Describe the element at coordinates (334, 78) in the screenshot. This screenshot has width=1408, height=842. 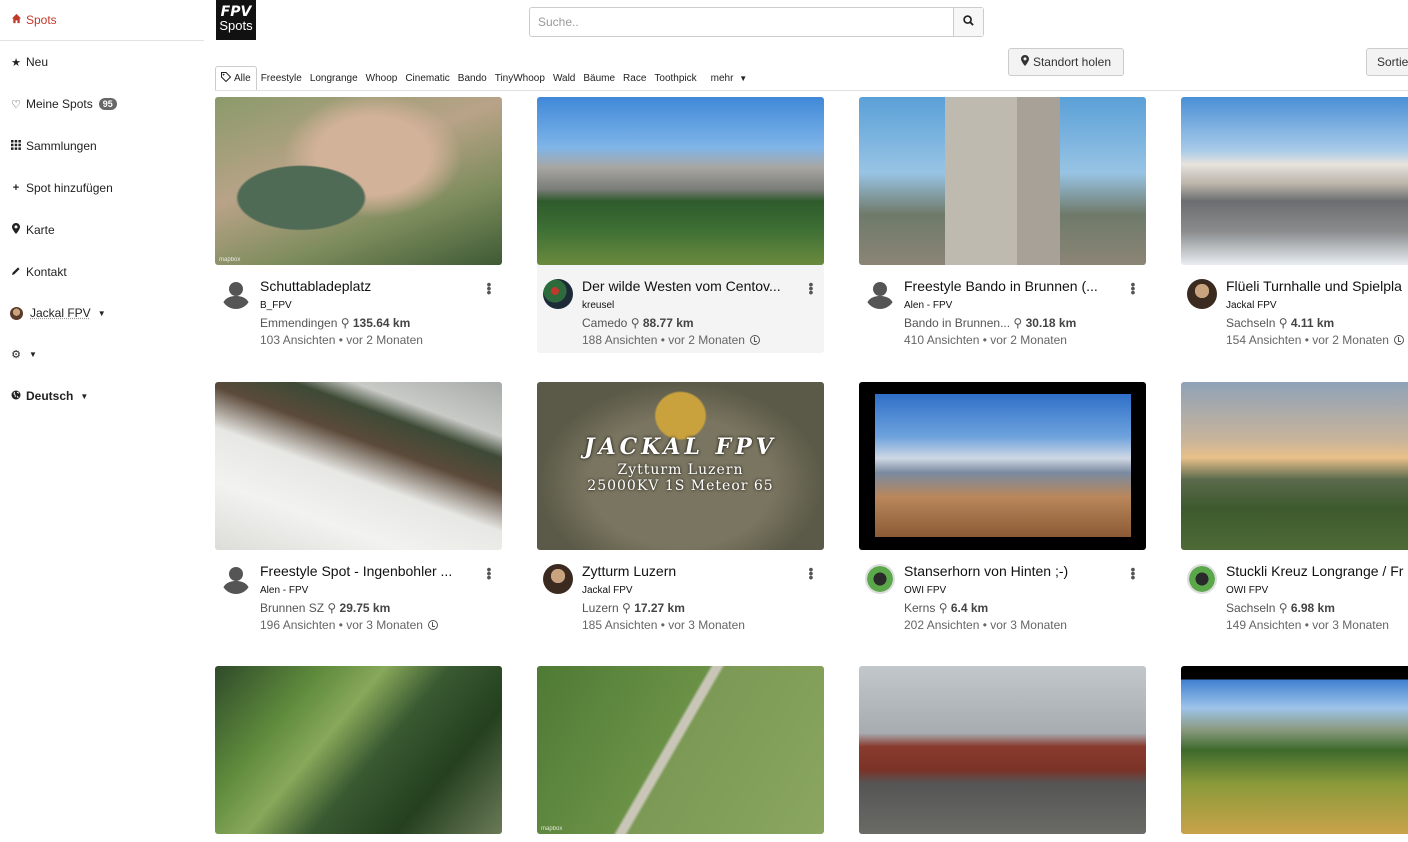
I see `tag-longrange: Longrange` at that location.